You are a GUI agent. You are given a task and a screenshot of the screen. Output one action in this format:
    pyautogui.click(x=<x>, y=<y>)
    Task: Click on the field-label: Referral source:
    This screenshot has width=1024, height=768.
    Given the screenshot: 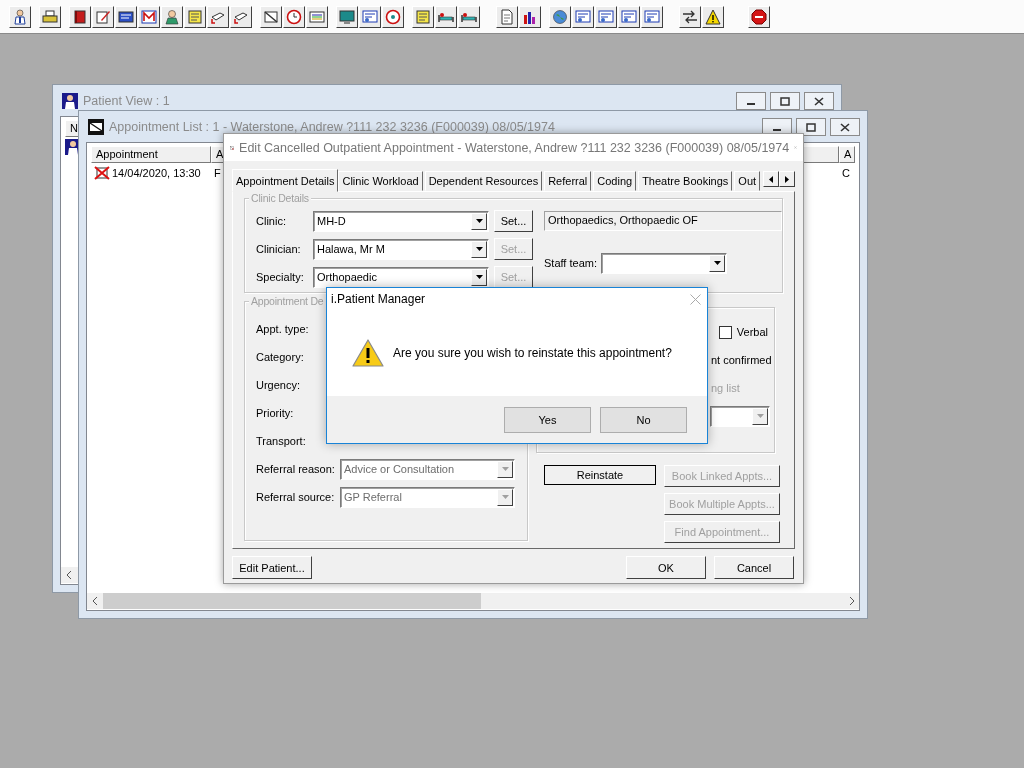 What is the action you would take?
    pyautogui.click(x=296, y=497)
    